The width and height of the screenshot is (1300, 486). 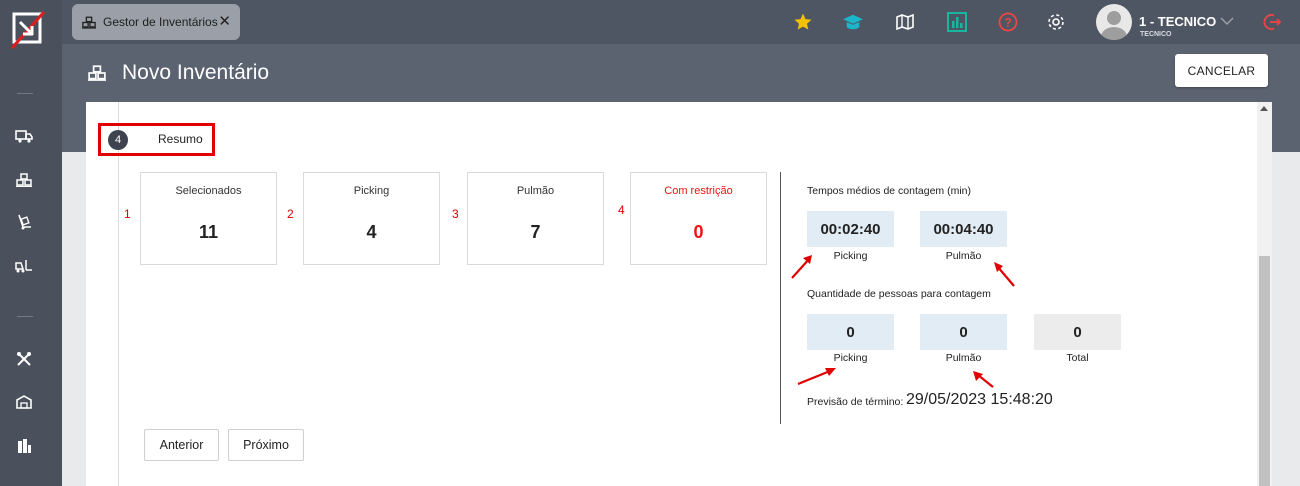 I want to click on warehouse-icon, so click(x=24, y=402).